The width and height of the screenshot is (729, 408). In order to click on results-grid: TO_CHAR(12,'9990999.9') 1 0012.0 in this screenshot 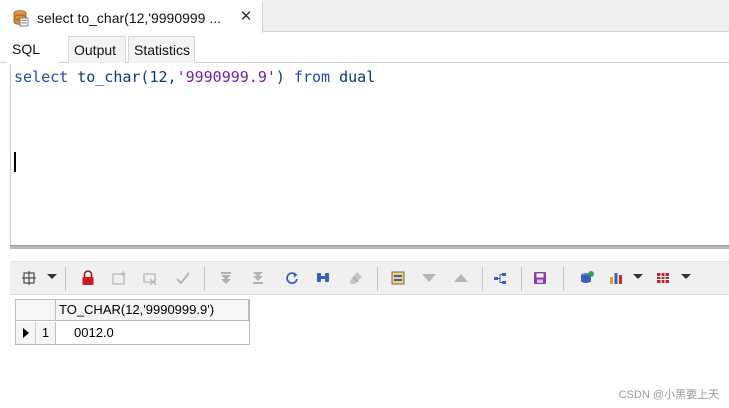, I will do `click(132, 322)`.